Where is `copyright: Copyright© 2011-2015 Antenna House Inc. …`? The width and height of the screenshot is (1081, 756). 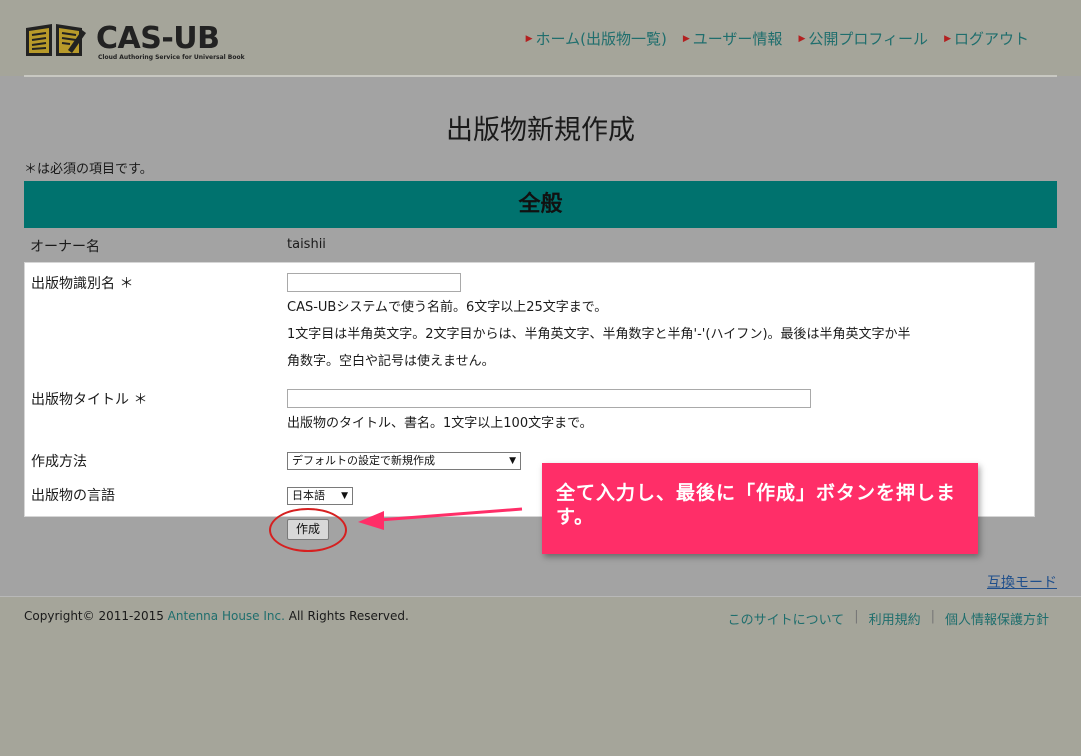 copyright: Copyright© 2011-2015 Antenna House Inc. … is located at coordinates (216, 616).